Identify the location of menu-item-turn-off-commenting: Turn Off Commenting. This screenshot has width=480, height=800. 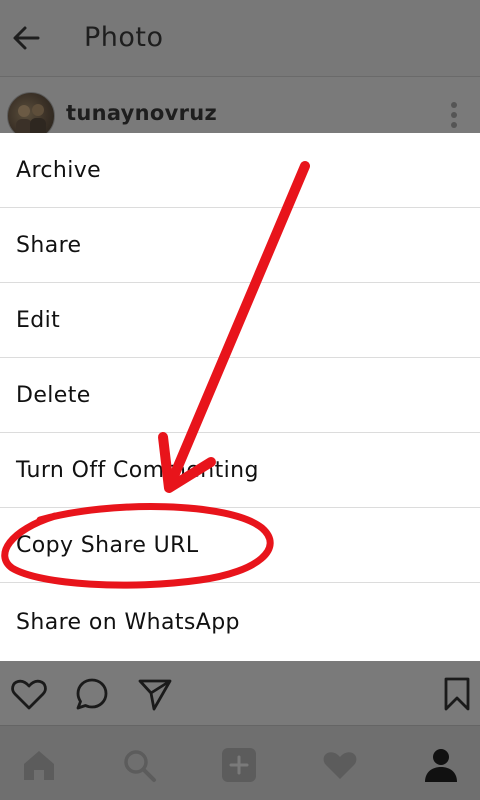
(240, 470).